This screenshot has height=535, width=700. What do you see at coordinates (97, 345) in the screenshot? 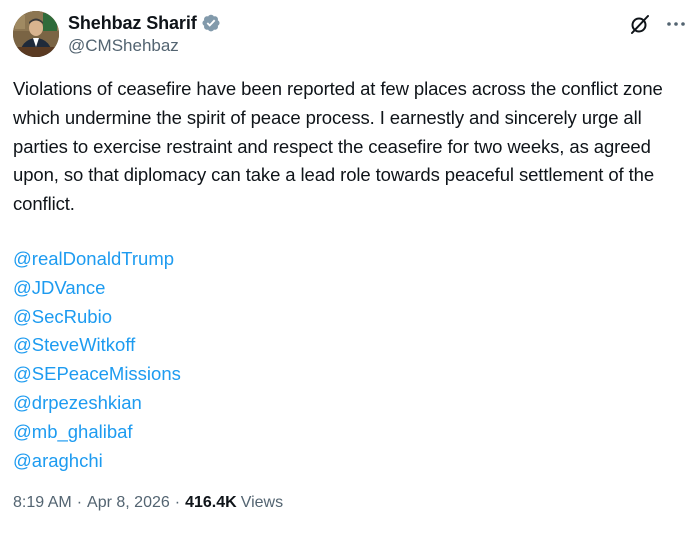
I see `mention-link: @SteveWitkoff` at bounding box center [97, 345].